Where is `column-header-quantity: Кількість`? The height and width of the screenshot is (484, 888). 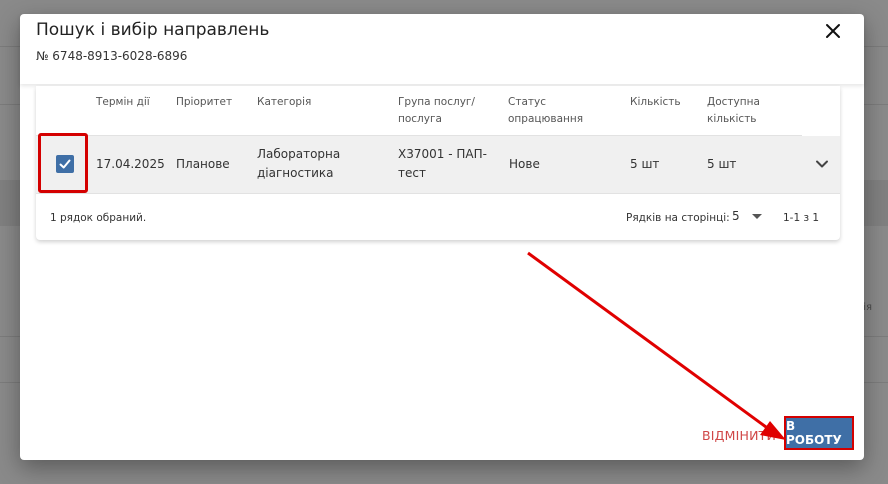
column-header-quantity: Кількість is located at coordinates (655, 102).